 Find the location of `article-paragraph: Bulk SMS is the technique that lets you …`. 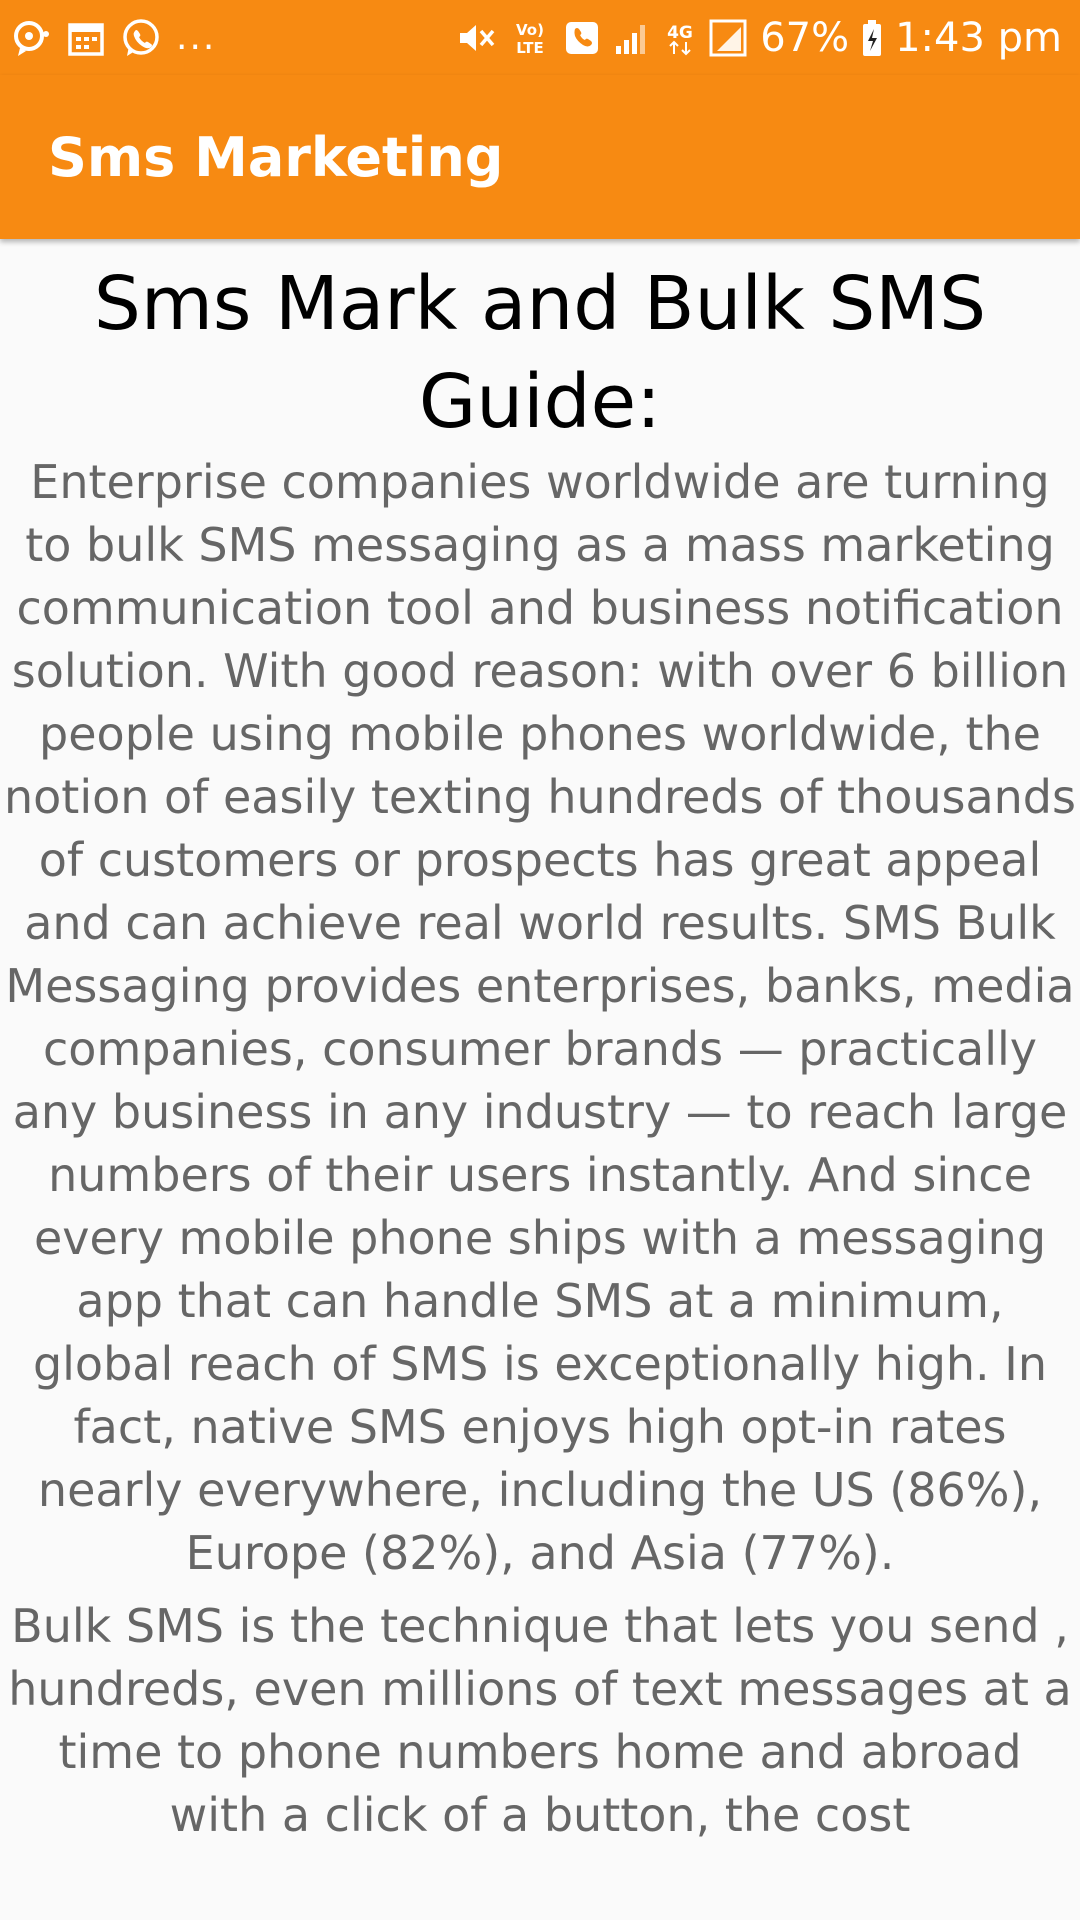

article-paragraph: Bulk SMS is the technique that lets you … is located at coordinates (540, 1720).